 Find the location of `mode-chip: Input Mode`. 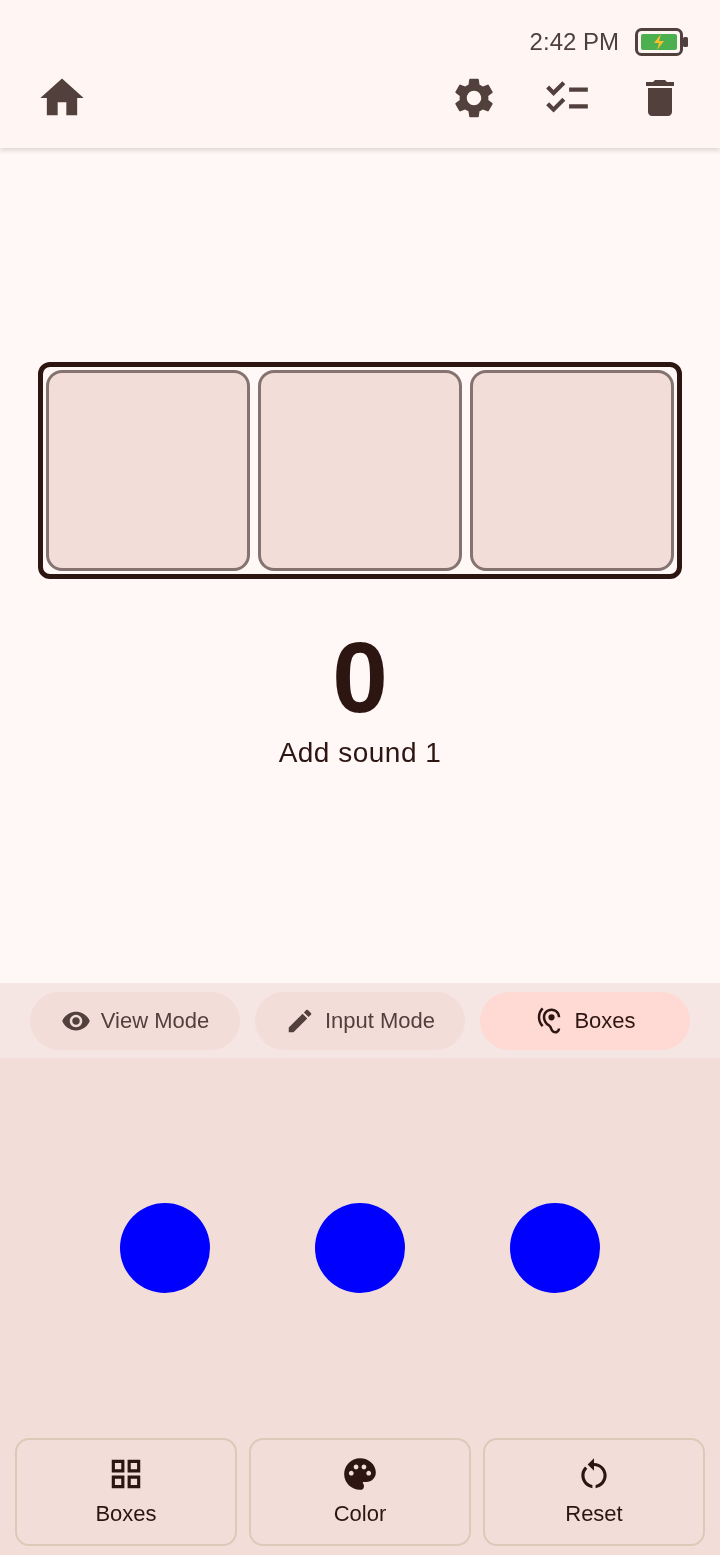

mode-chip: Input Mode is located at coordinates (360, 1020).